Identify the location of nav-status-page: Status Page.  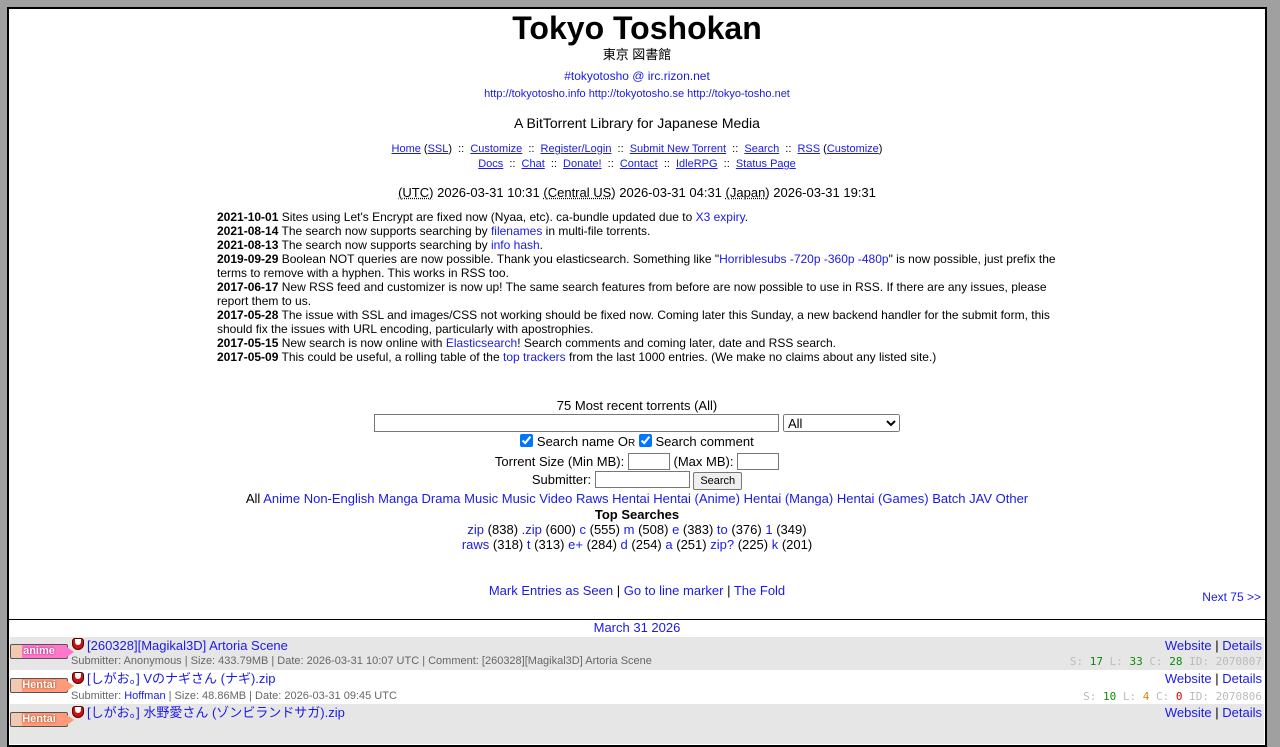
(766, 164).